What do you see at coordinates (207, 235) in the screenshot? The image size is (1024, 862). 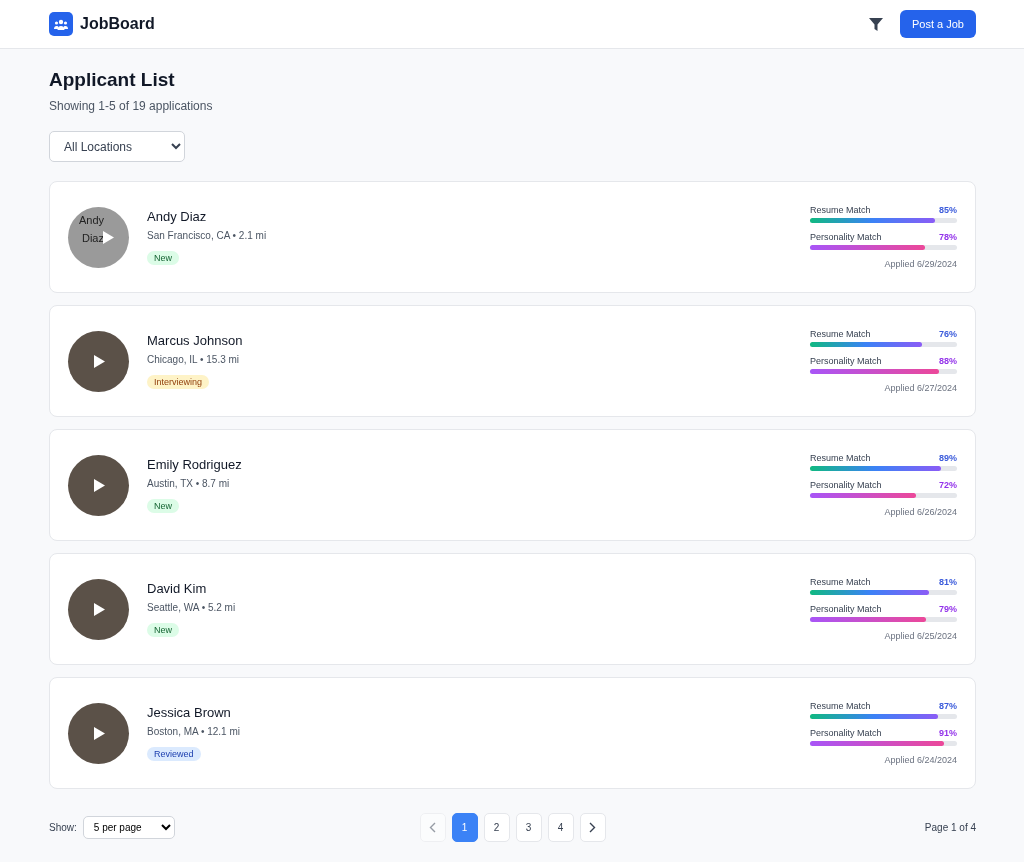 I see `applicant-location: San Francisco, CA • 2.1 mi` at bounding box center [207, 235].